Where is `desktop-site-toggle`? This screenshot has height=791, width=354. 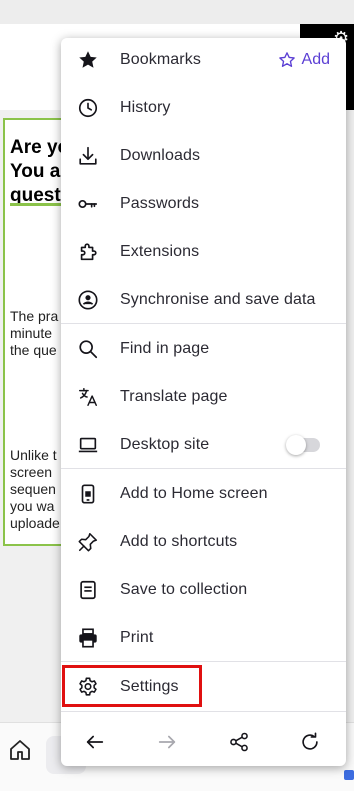
desktop-site-toggle is located at coordinates (303, 445).